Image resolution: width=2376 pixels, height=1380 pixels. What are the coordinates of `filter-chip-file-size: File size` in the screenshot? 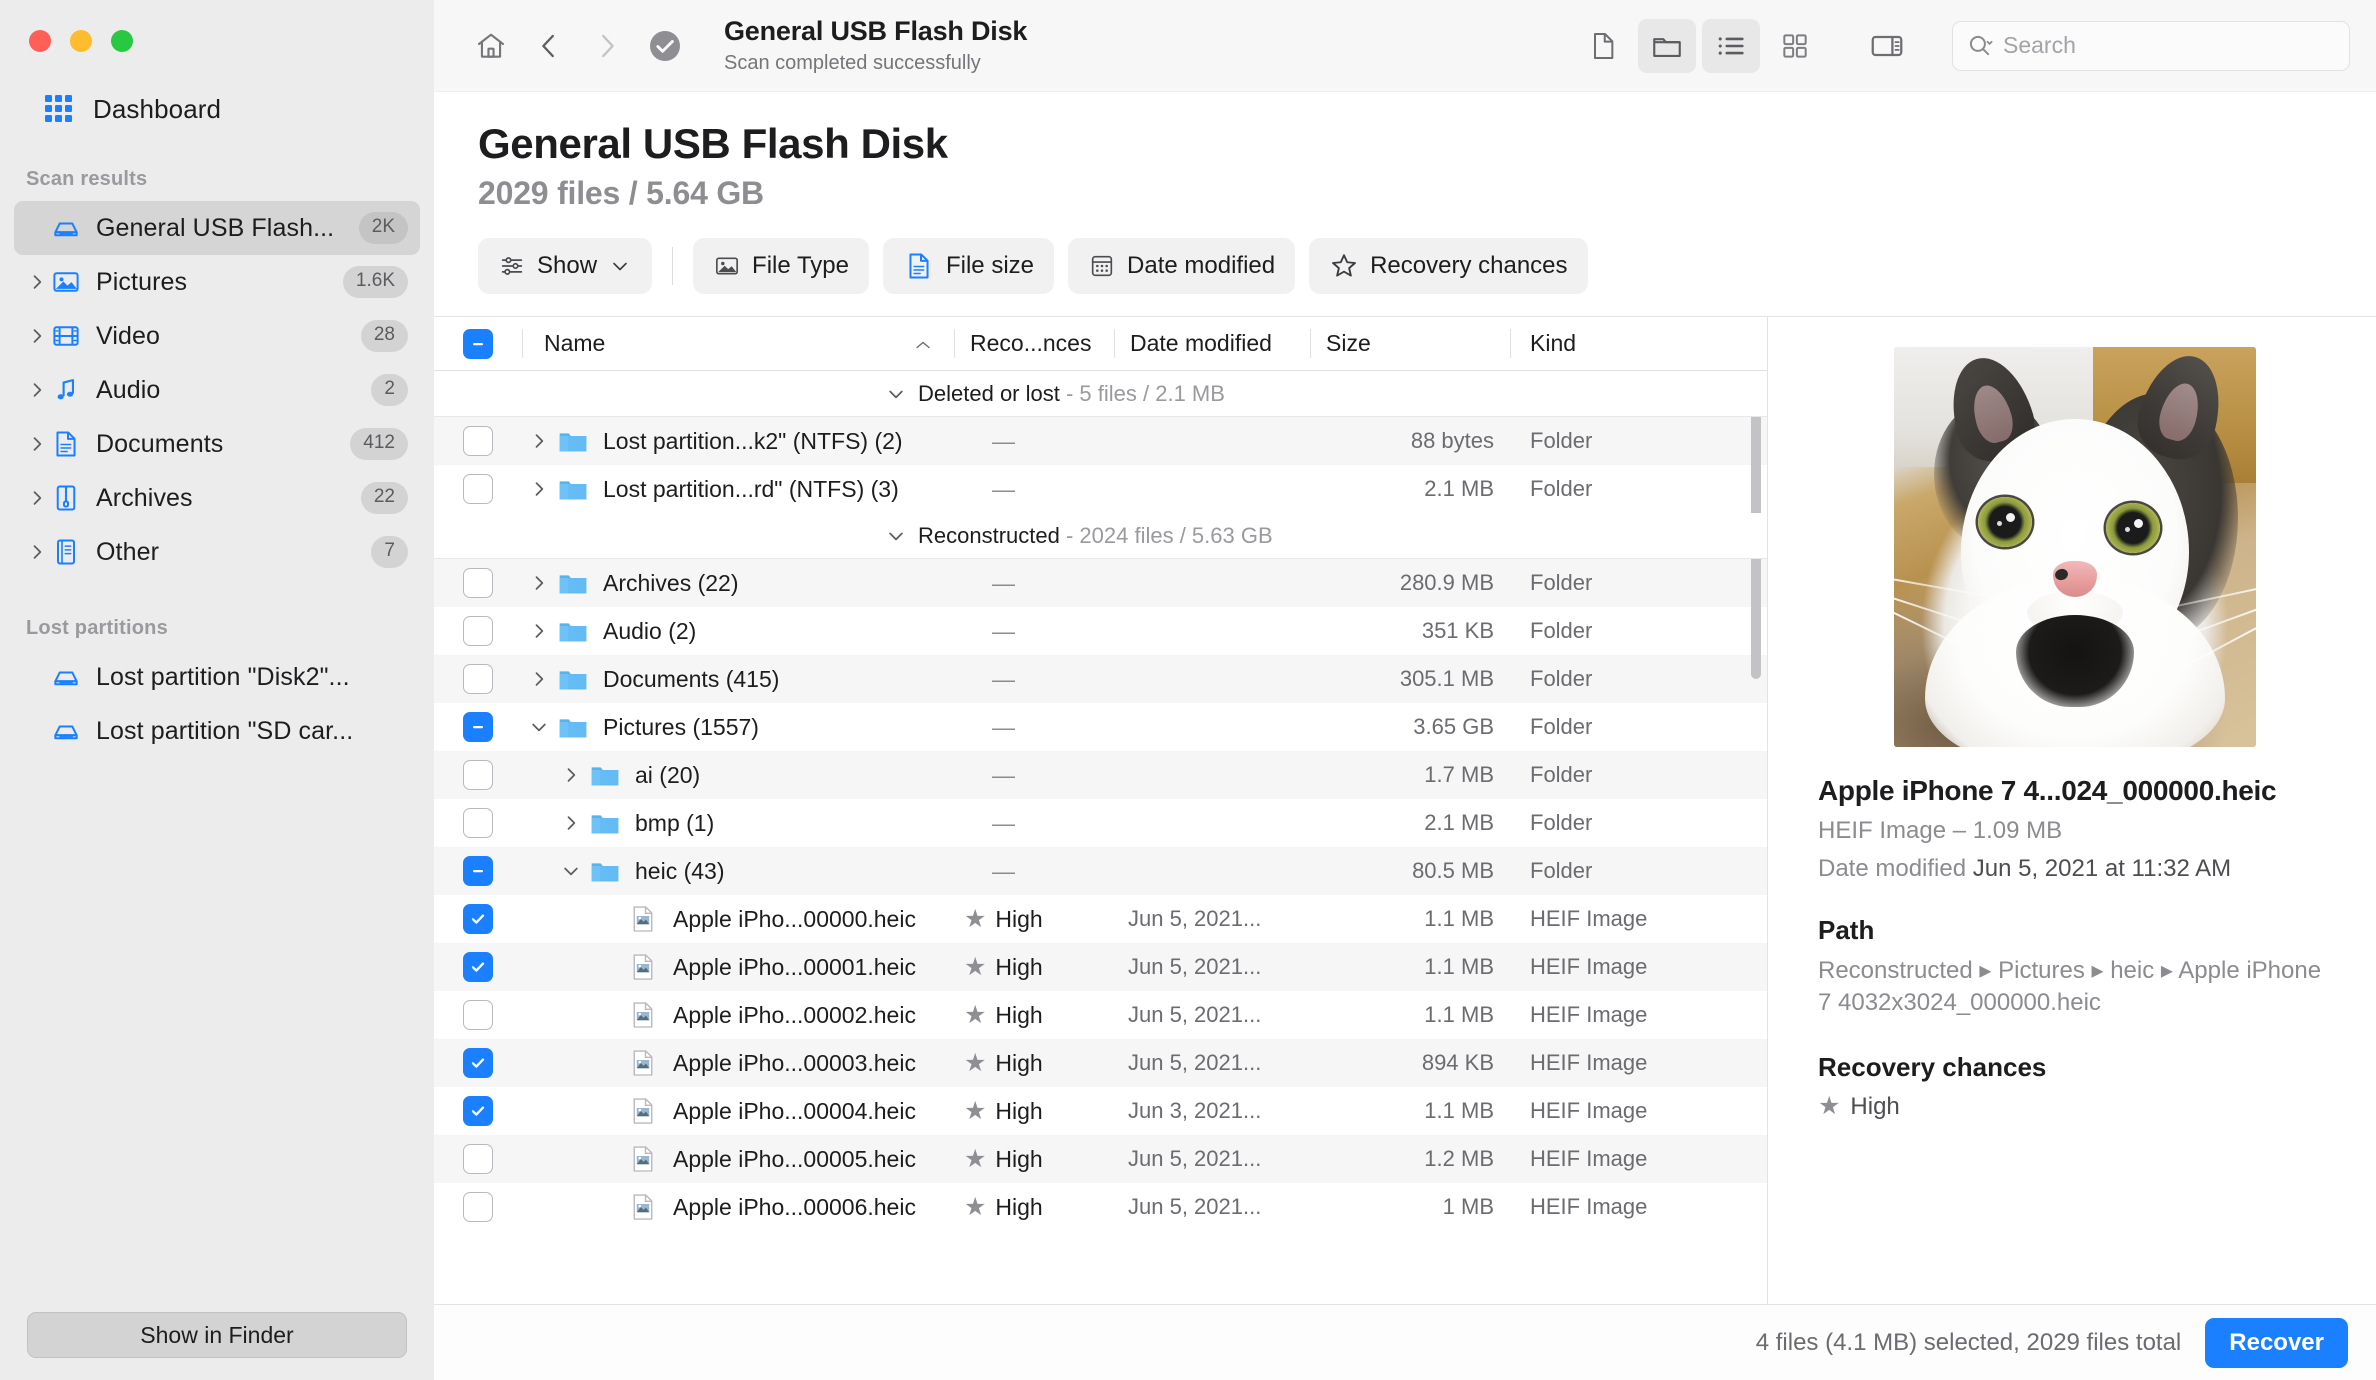 It's located at (968, 266).